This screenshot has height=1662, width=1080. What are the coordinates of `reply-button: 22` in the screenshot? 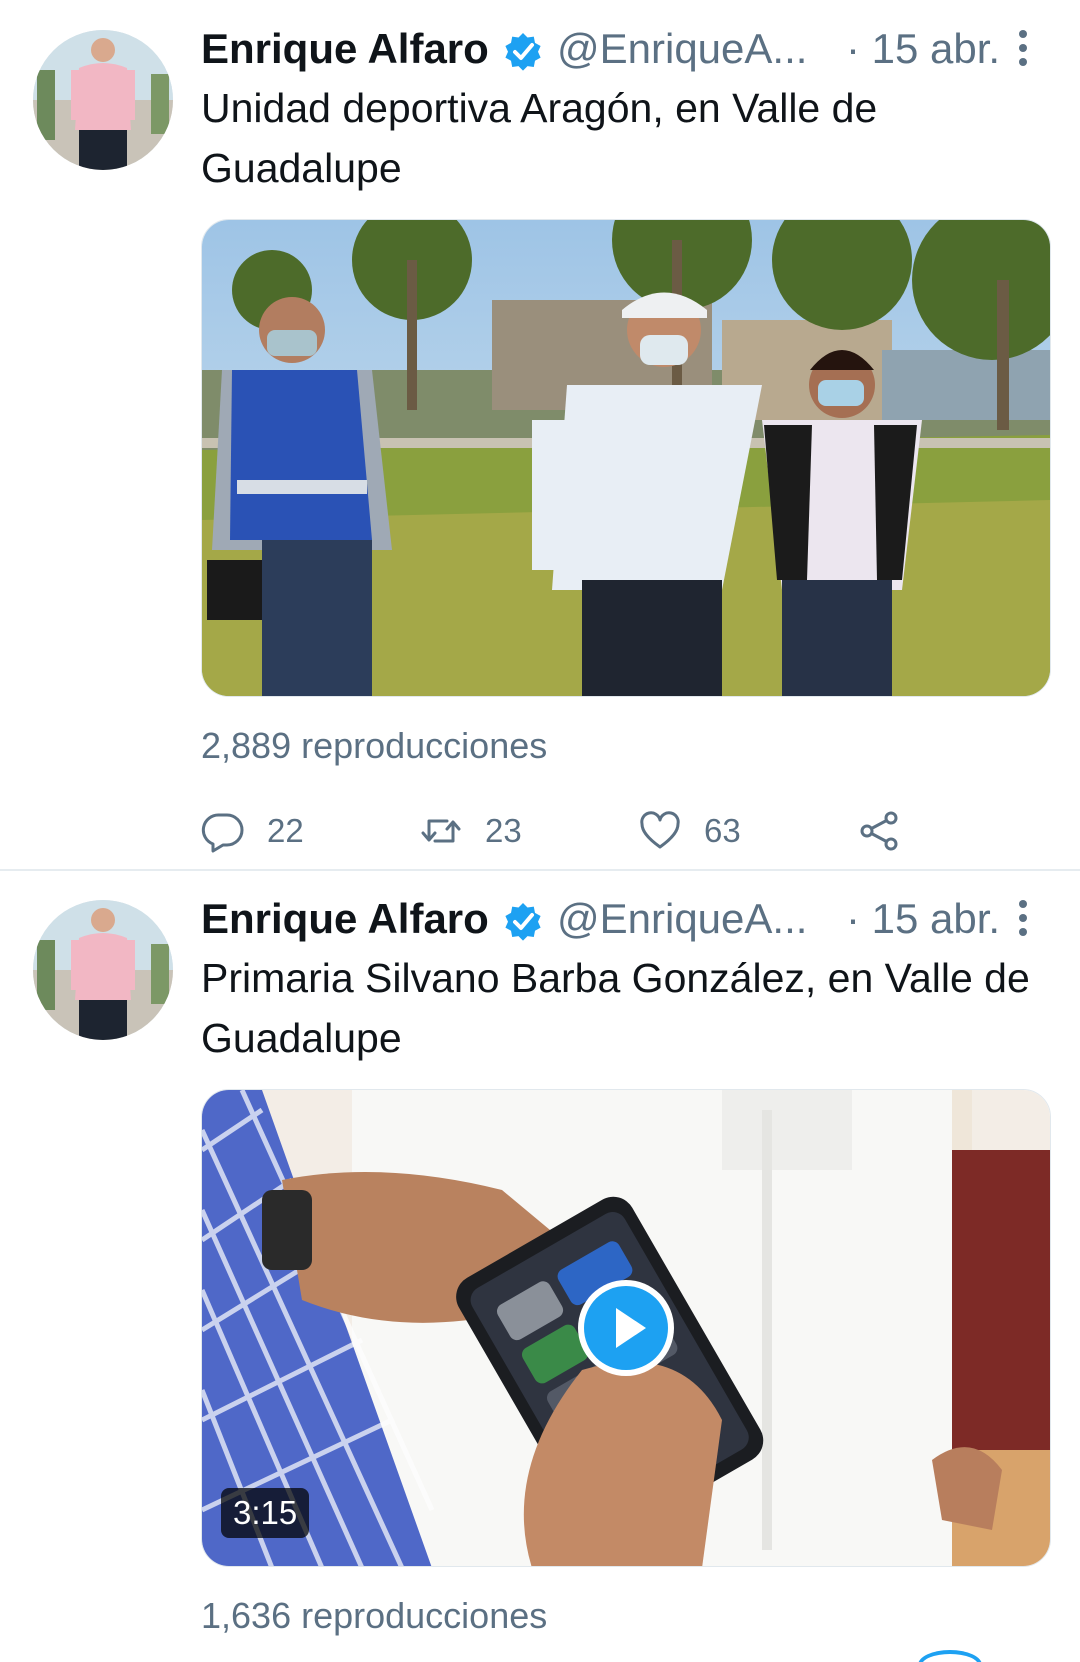 It's located at (252, 831).